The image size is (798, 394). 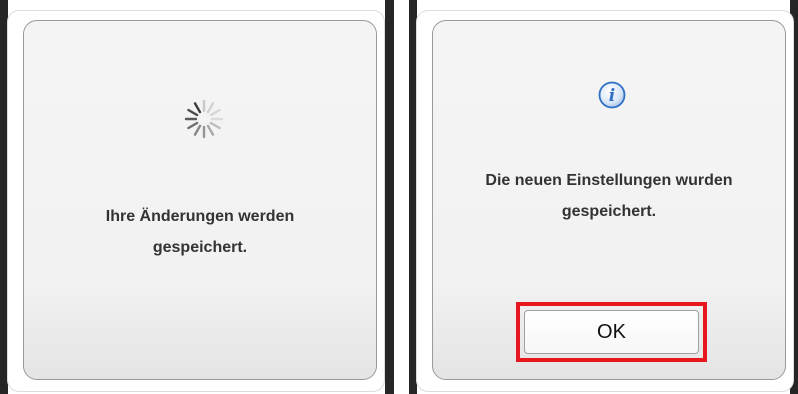 I want to click on loading-spinner-icon, so click(x=204, y=119).